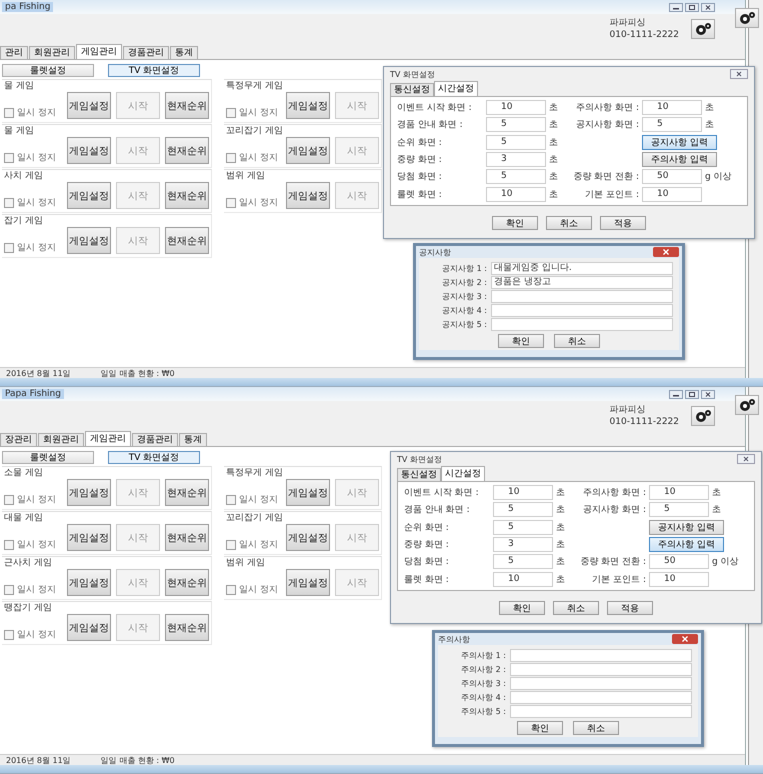 The image size is (763, 774). Describe the element at coordinates (14, 52) in the screenshot. I see `tab: 관리` at that location.